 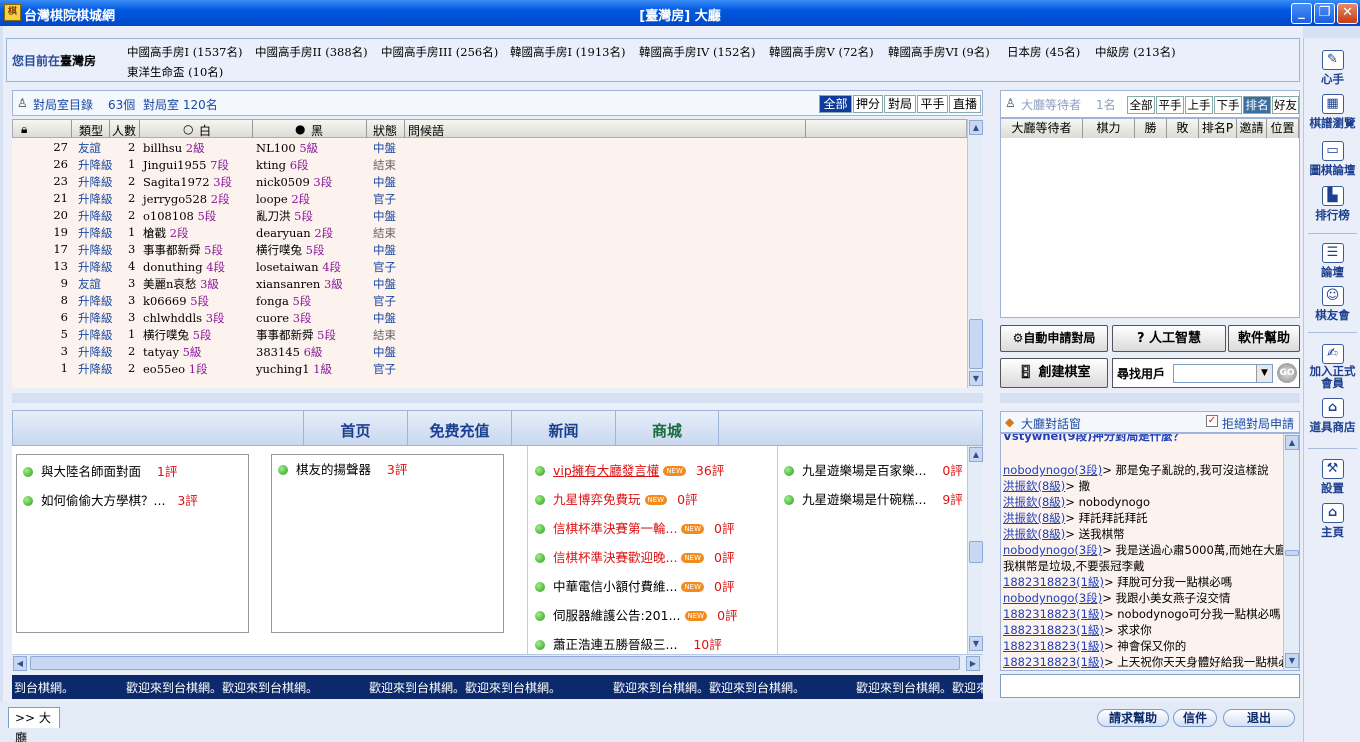 I want to click on news-item: 九星遊樂場是什碗糕... 9評, so click(x=873, y=498).